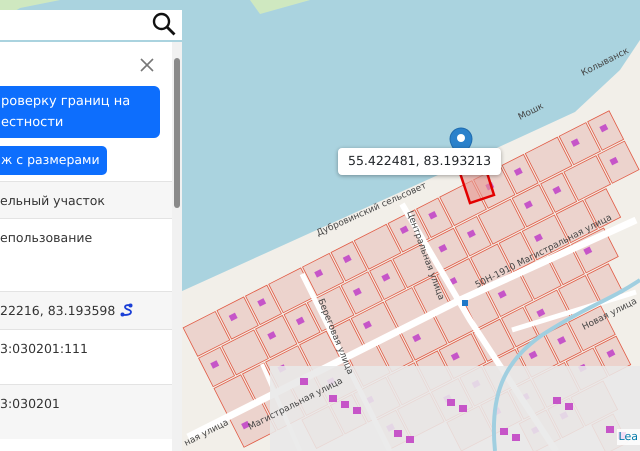  Describe the element at coordinates (44, 348) in the screenshot. I see `info-value: 3:030201:111` at that location.